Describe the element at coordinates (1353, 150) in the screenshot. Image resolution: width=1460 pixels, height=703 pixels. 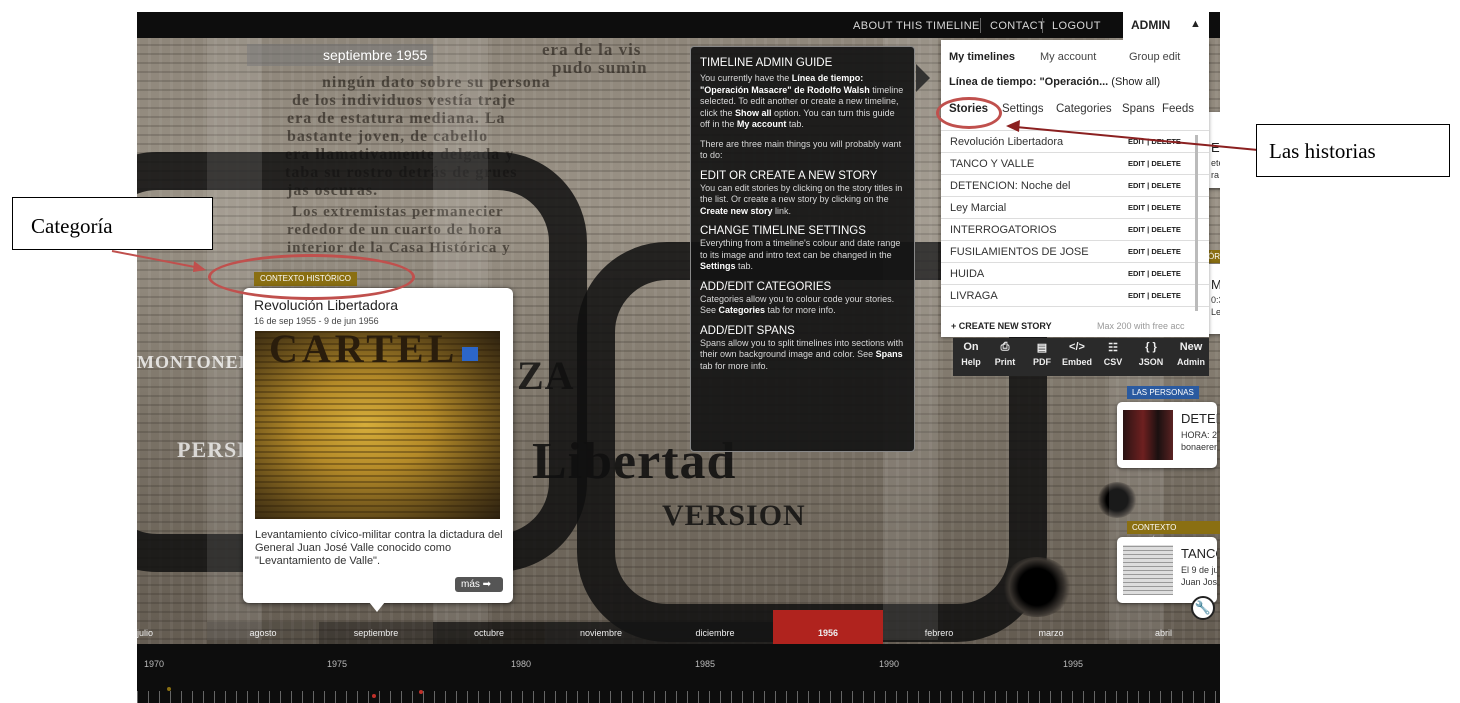
I see `annotation-historias: Las historias` at that location.